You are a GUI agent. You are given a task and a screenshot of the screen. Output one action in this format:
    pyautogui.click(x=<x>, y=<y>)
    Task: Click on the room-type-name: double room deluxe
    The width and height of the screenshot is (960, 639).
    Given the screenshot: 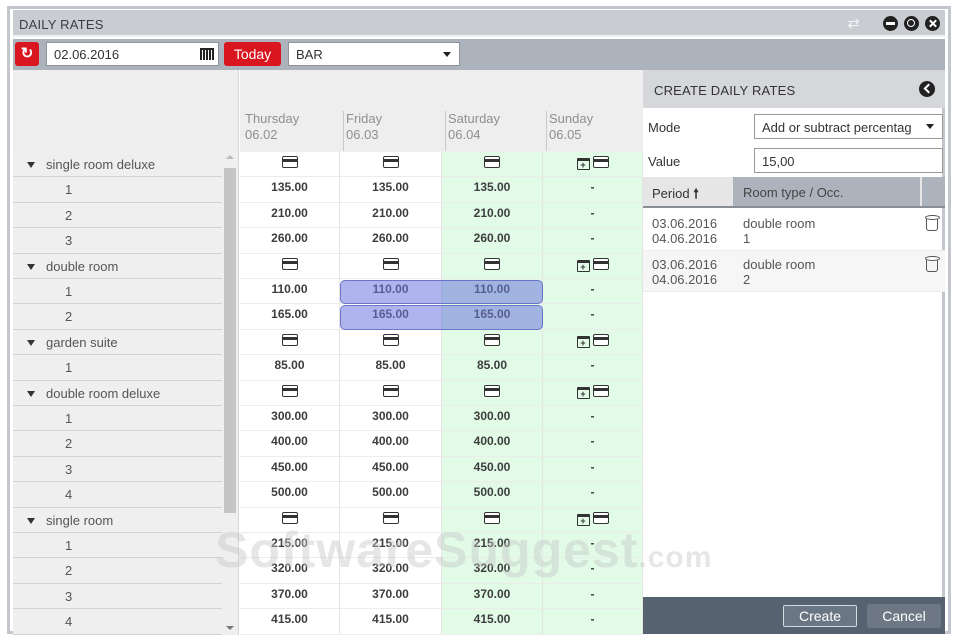 What is the action you would take?
    pyautogui.click(x=117, y=393)
    